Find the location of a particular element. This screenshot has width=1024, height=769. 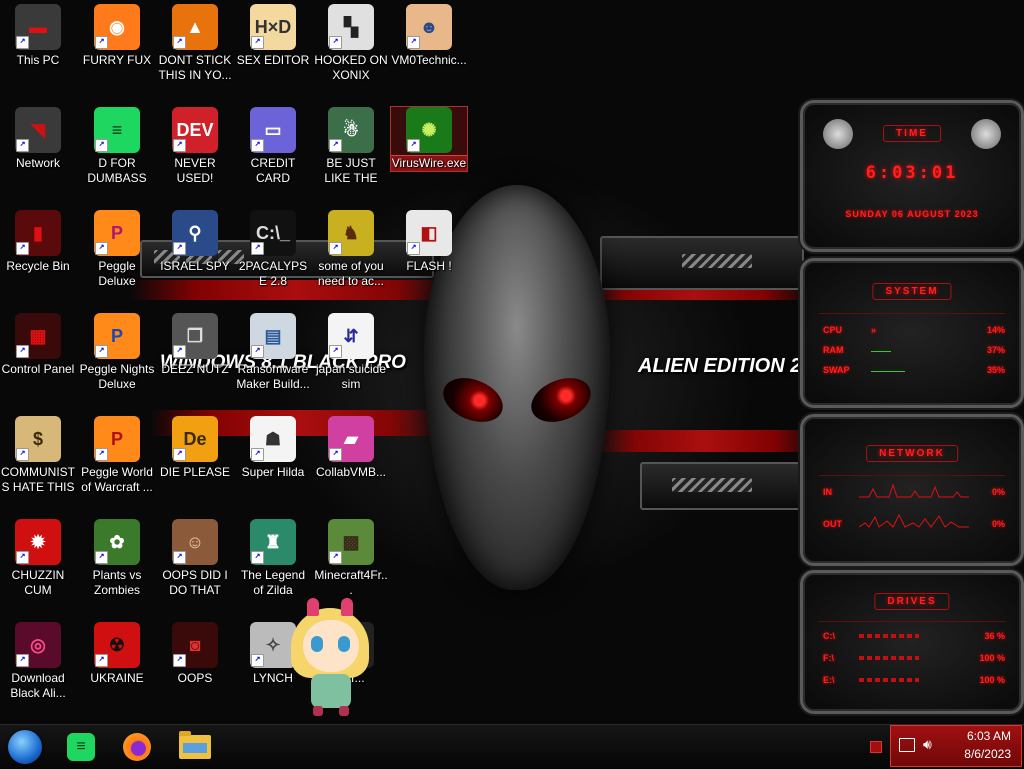

icon-control-panel-image-icon: ▦ ↗ is located at coordinates (38, 336).